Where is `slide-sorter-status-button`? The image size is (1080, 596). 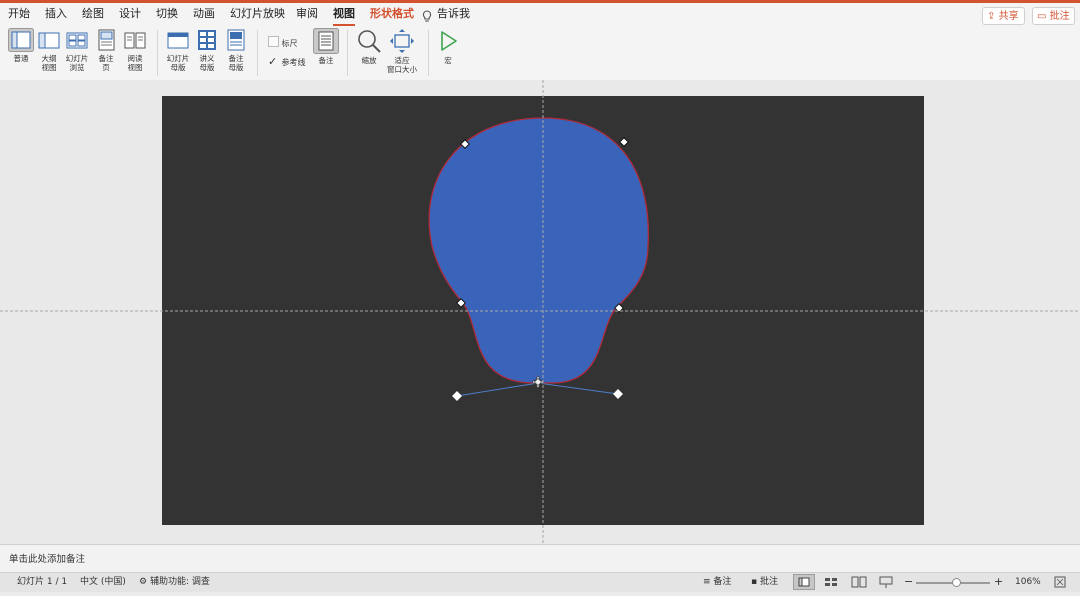 slide-sorter-status-button is located at coordinates (831, 585).